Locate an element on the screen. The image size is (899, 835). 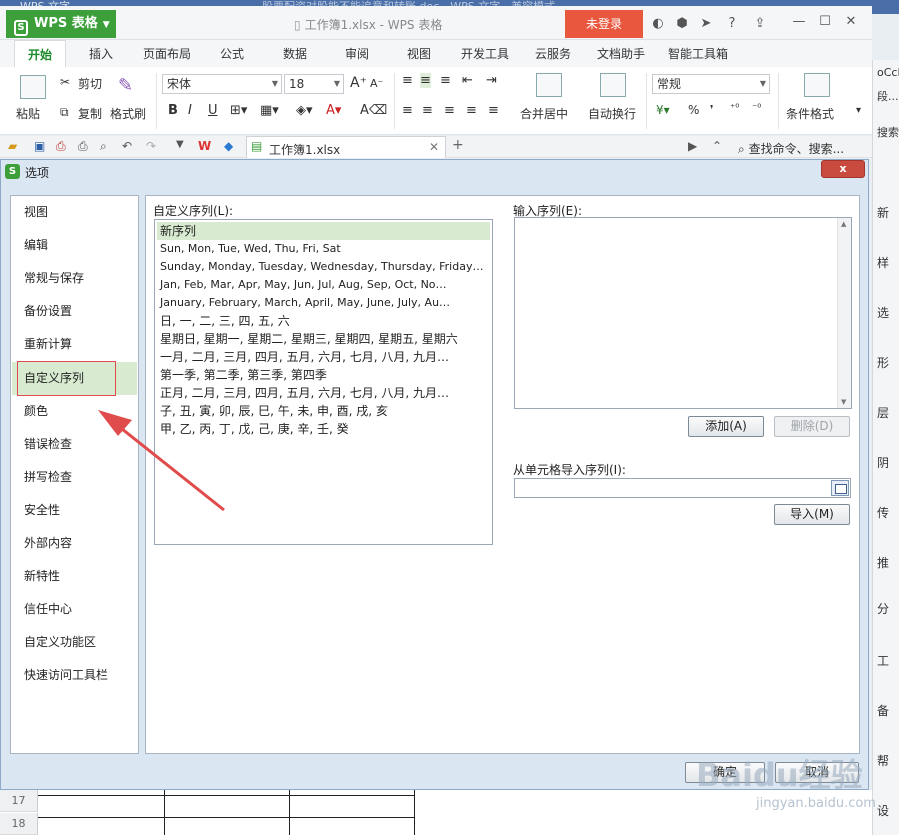
decrease-decimal-icon: ⁻⁰ is located at coordinates (756, 108).